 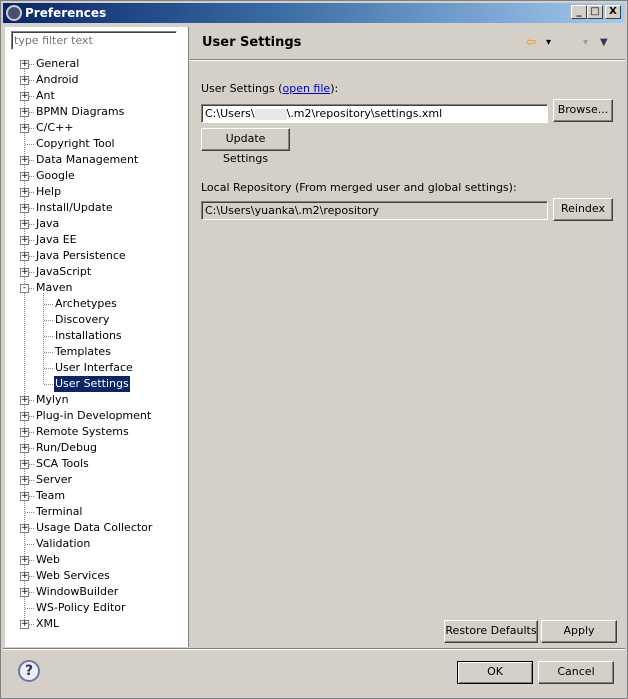 I want to click on tree-item-bpmn-diagrams: + BPMN Diagrams, so click(x=97, y=112).